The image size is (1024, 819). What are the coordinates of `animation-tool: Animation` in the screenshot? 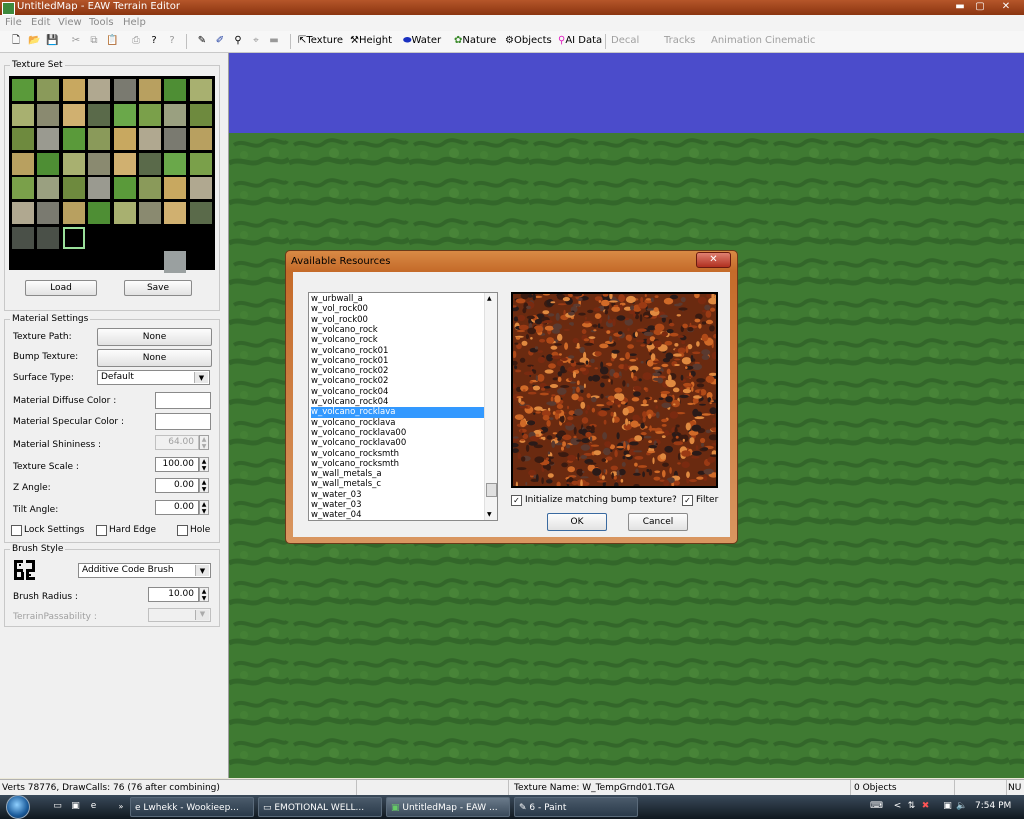 It's located at (736, 40).